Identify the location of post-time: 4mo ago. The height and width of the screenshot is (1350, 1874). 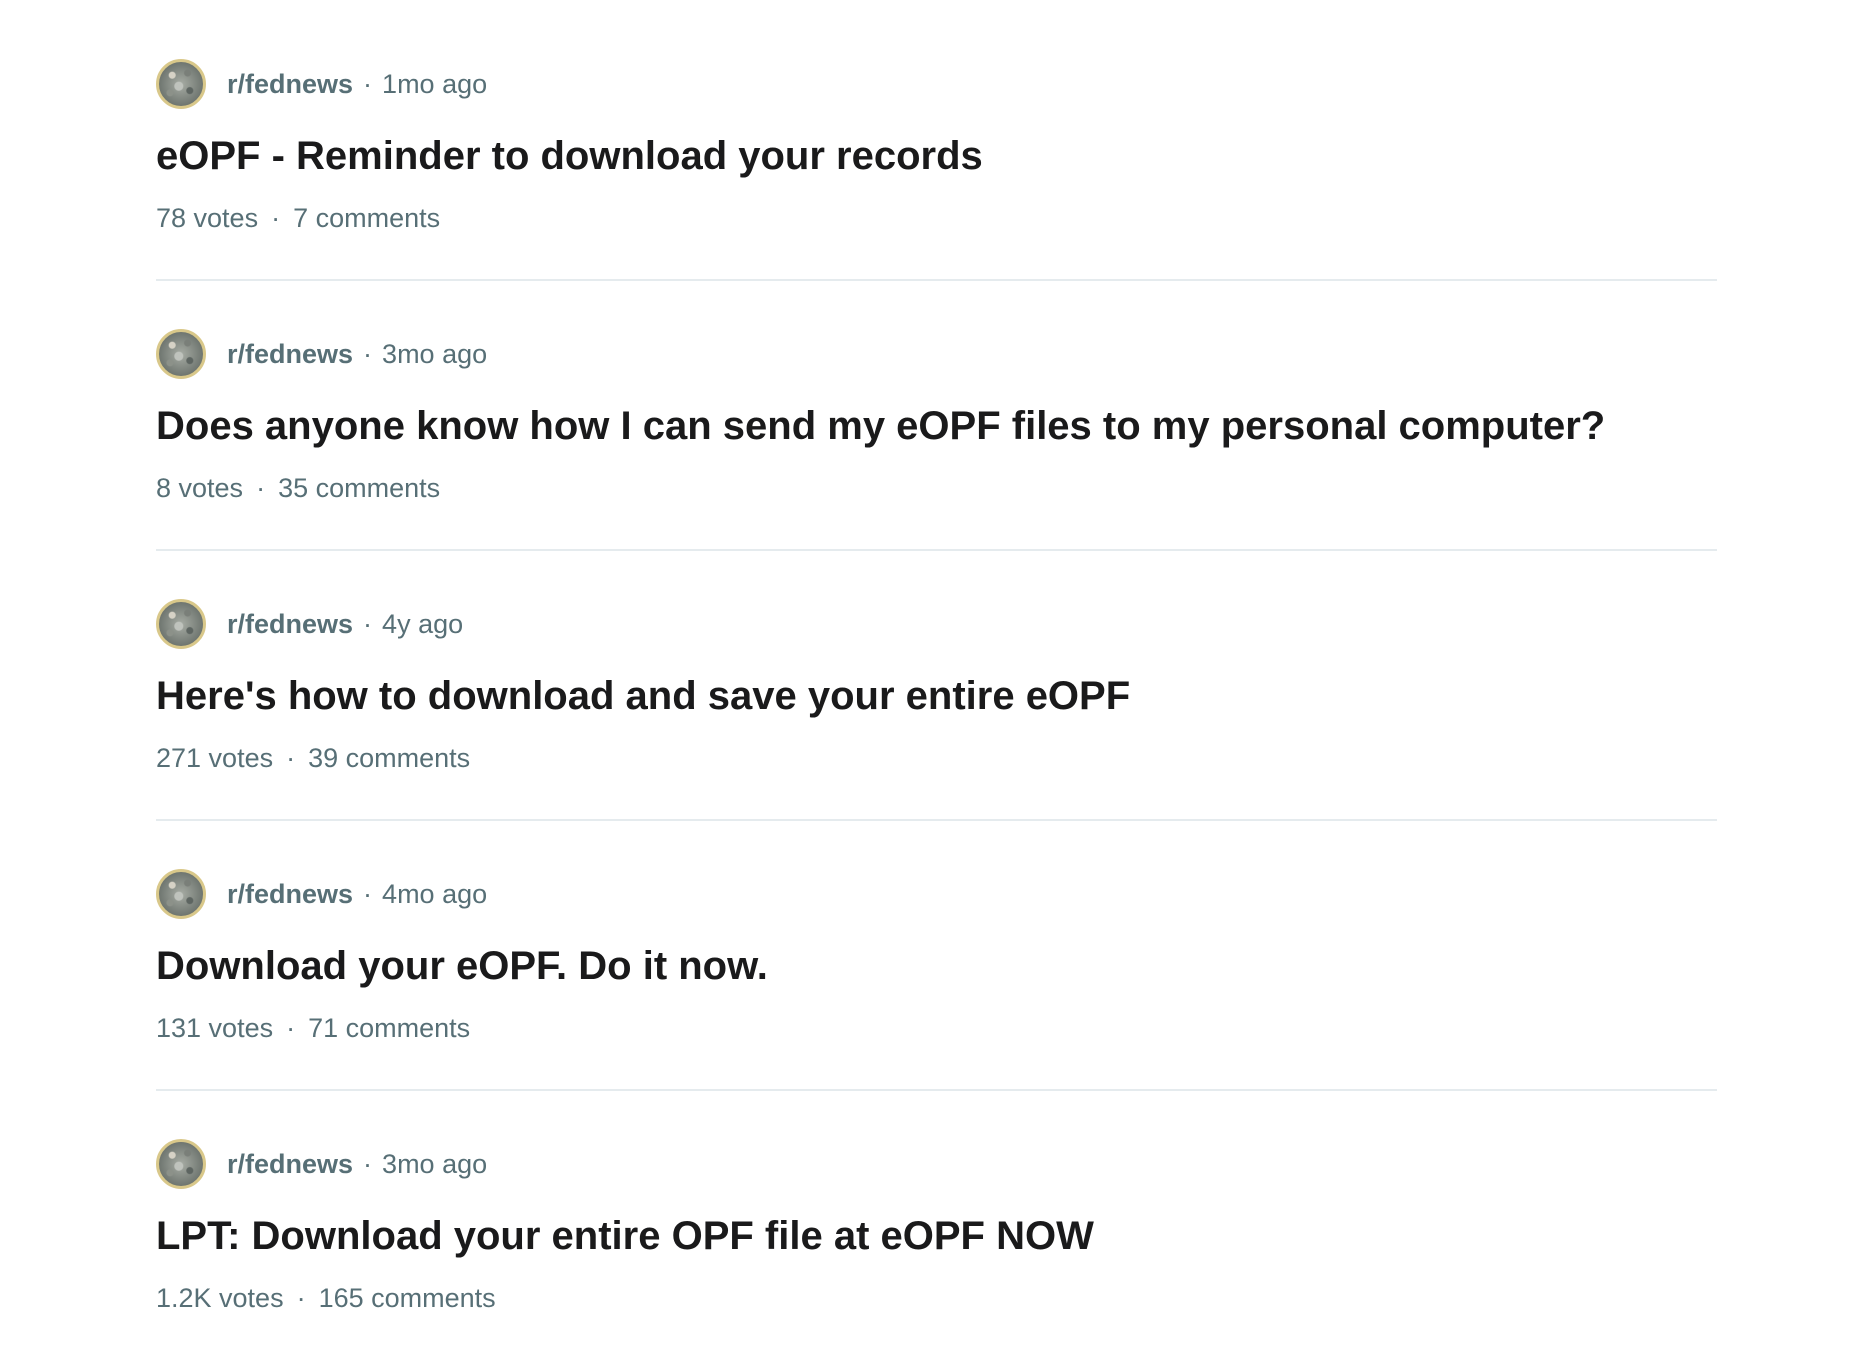
(435, 893).